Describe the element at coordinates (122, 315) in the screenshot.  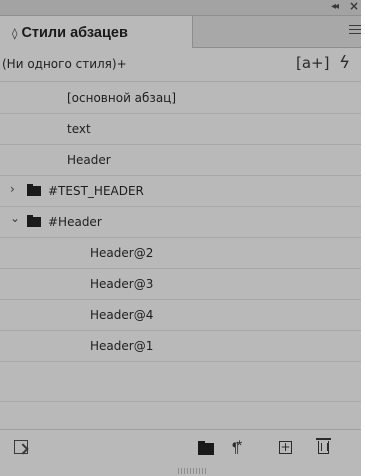
I see `style-label: Header@4` at that location.